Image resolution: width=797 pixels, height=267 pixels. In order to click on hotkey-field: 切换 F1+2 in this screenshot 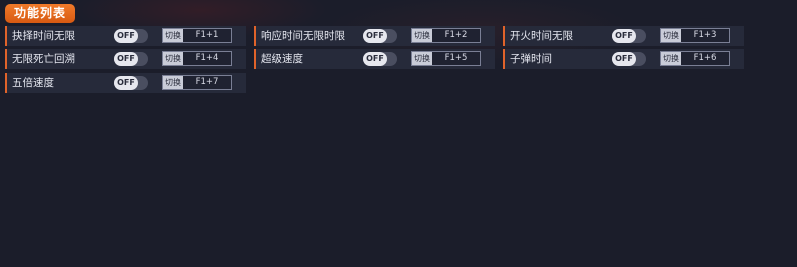, I will do `click(446, 35)`.